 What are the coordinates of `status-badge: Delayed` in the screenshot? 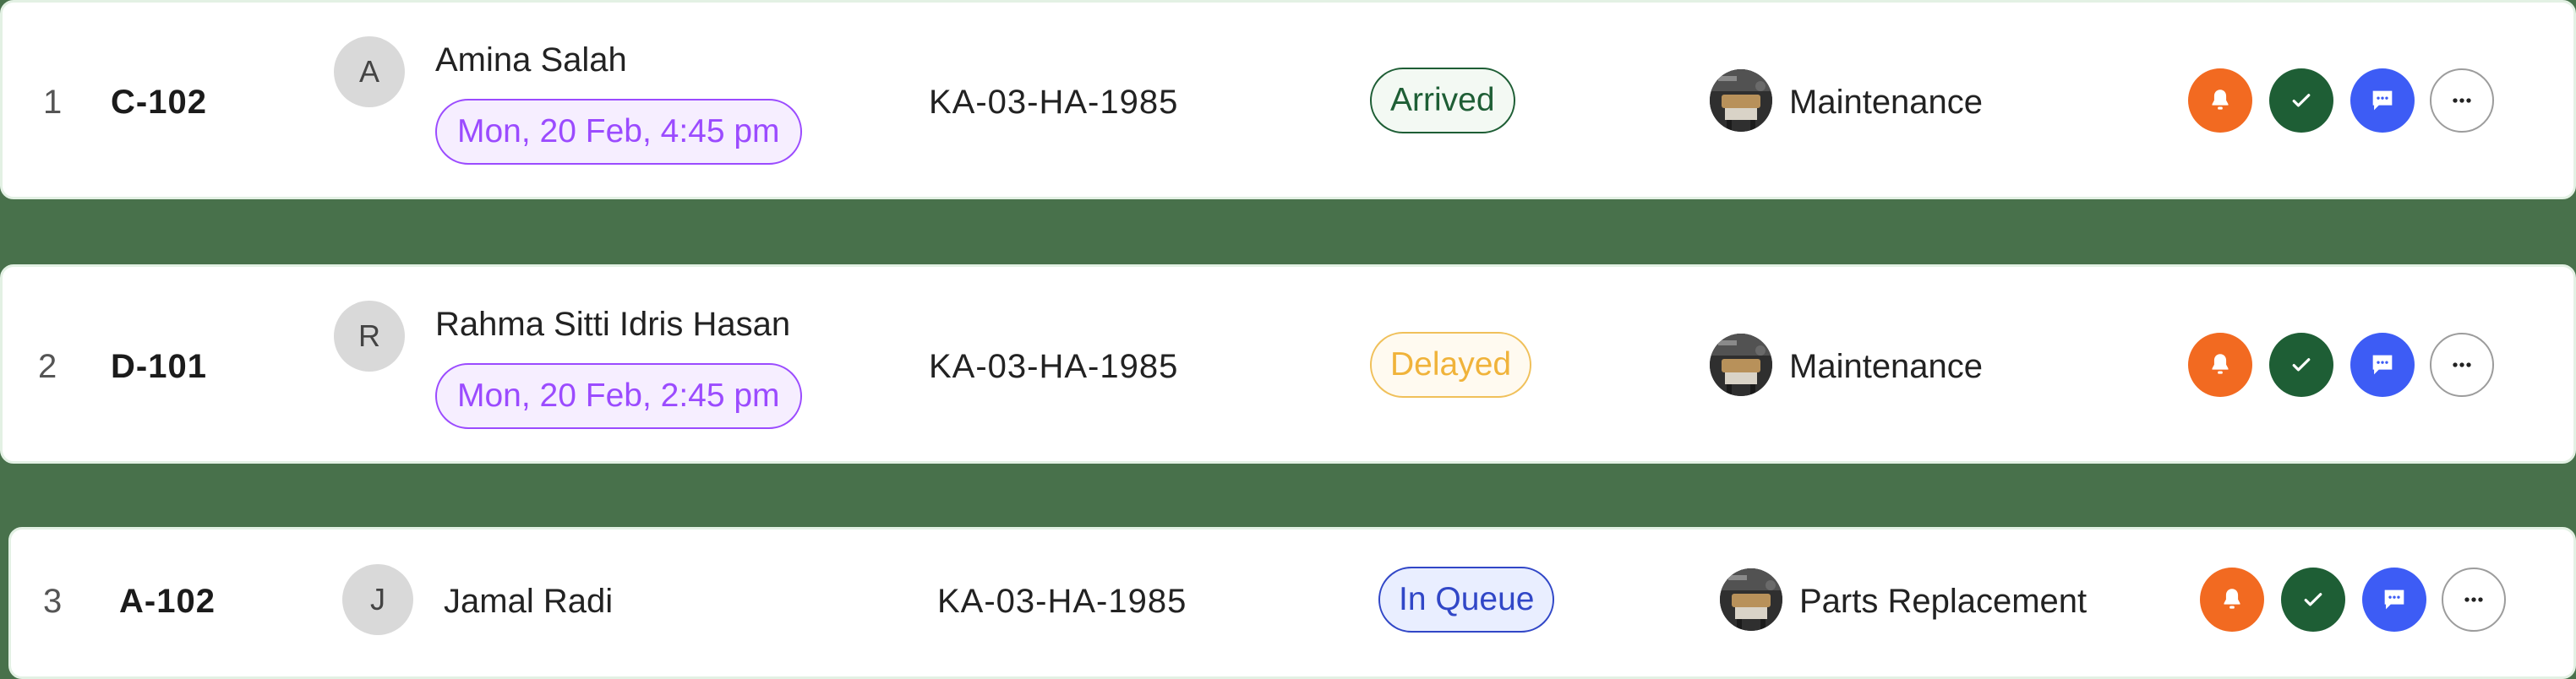 It's located at (1451, 365).